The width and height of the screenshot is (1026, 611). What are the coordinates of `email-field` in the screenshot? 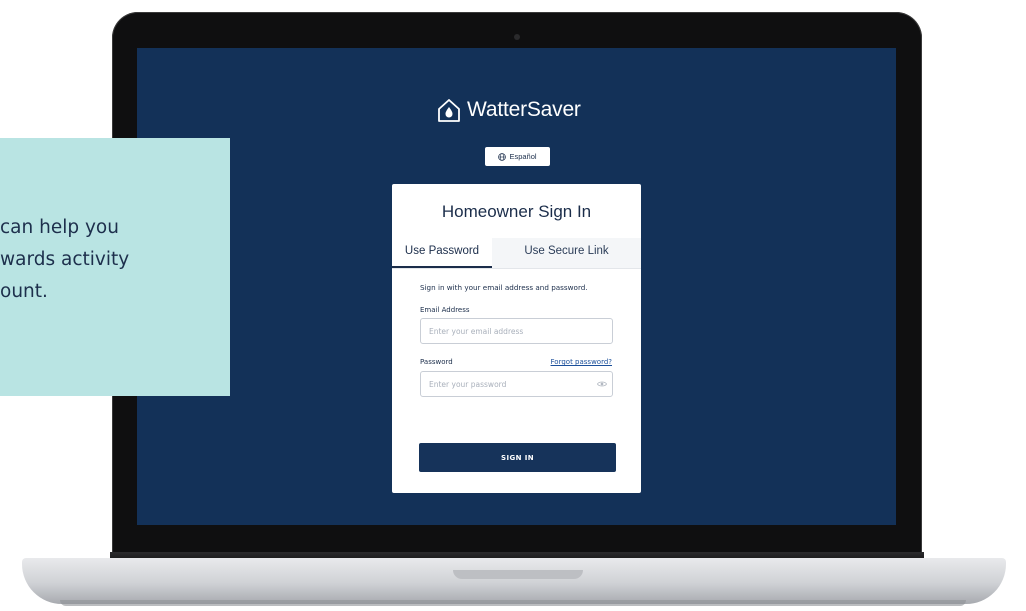 It's located at (516, 331).